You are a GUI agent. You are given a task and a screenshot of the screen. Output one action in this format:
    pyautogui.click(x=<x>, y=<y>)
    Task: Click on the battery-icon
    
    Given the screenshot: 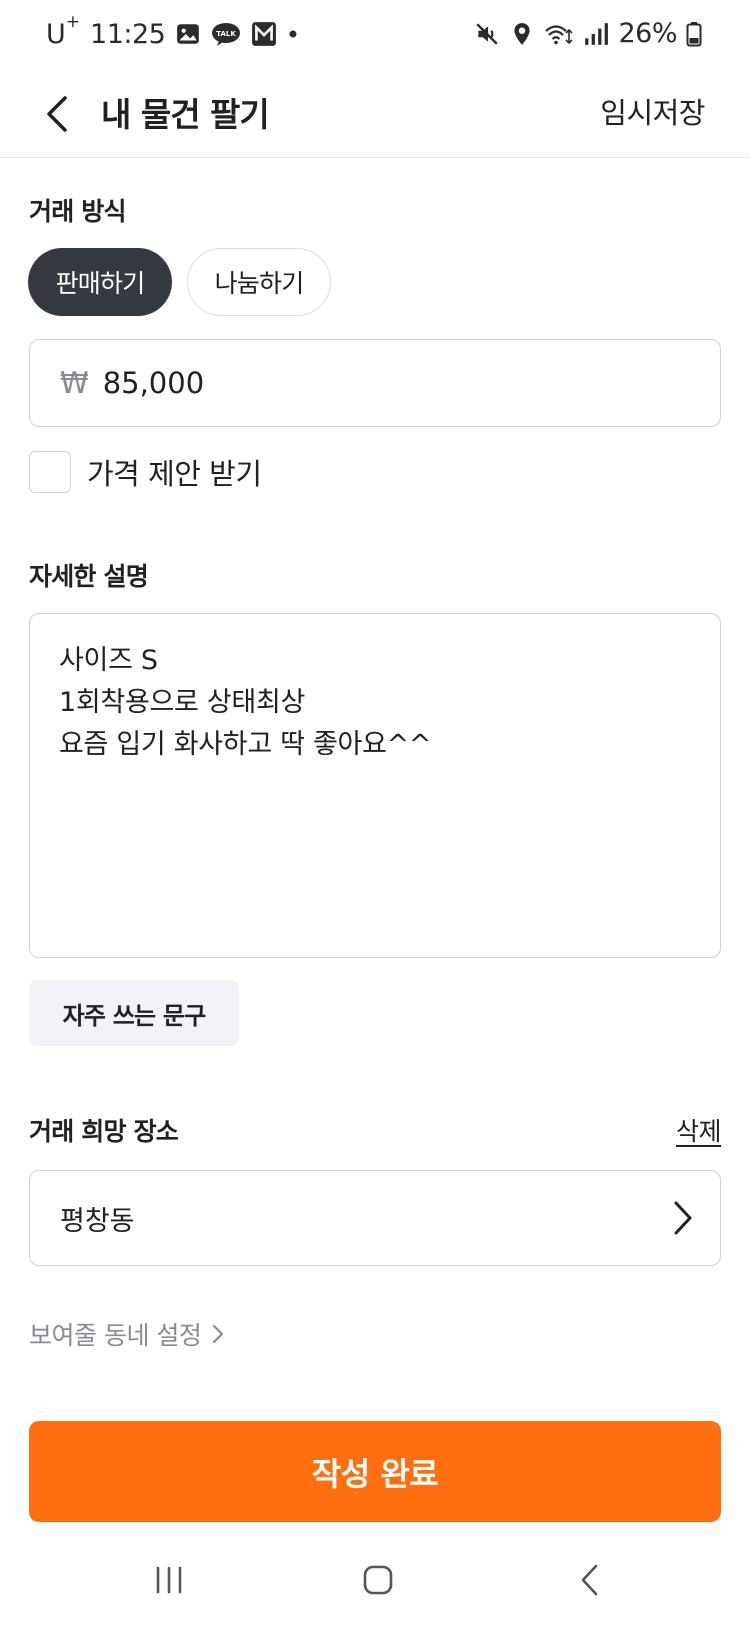 What is the action you would take?
    pyautogui.click(x=694, y=33)
    